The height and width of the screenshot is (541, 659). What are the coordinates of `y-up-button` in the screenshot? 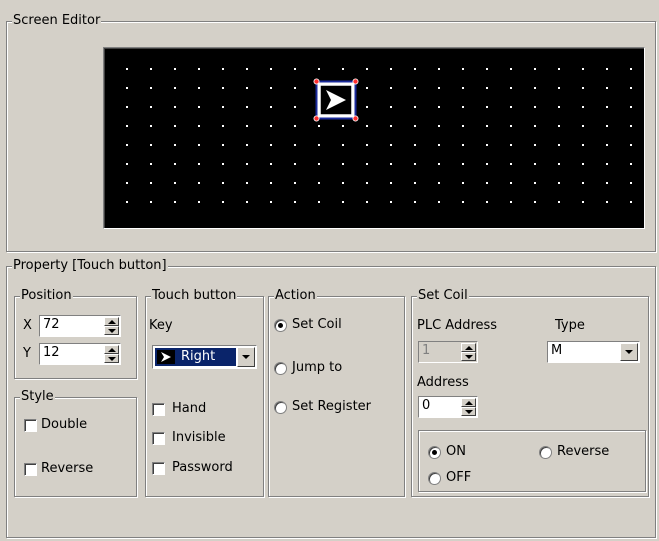 It's located at (111, 349).